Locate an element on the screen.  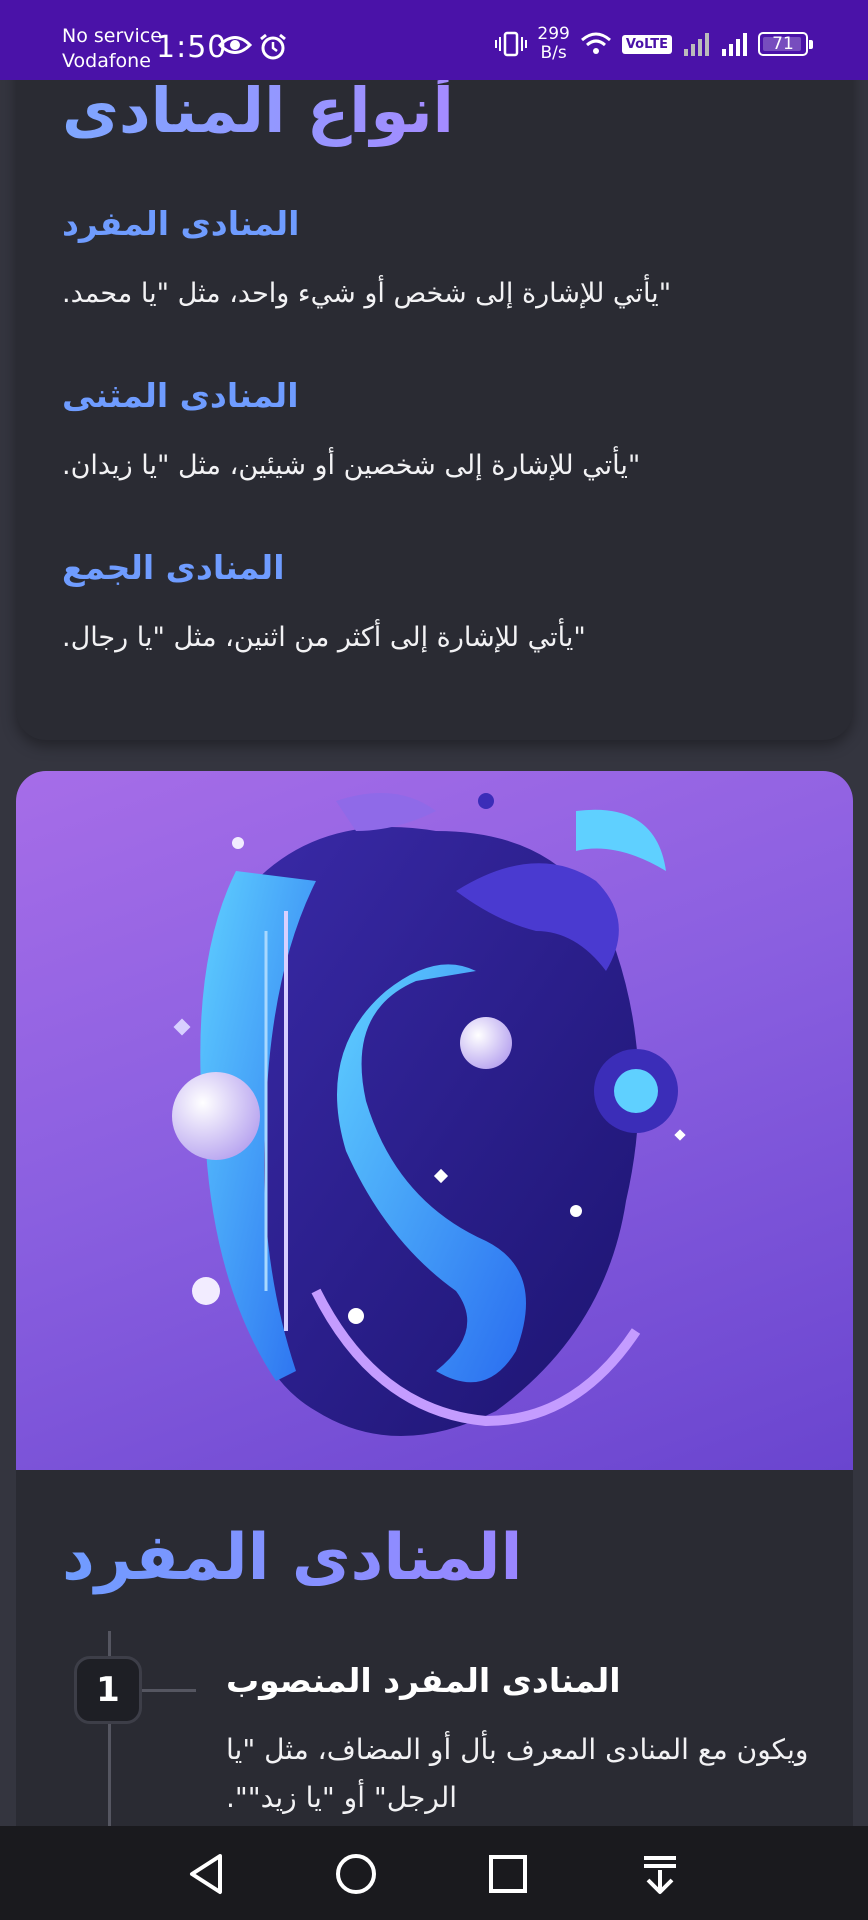
home-button is located at coordinates (356, 1874).